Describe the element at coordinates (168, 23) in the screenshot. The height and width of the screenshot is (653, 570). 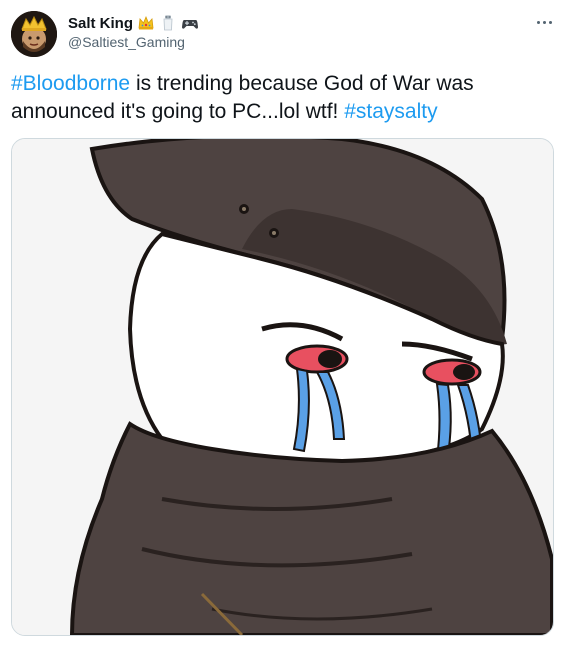
I see `salt-shaker-emoji` at that location.